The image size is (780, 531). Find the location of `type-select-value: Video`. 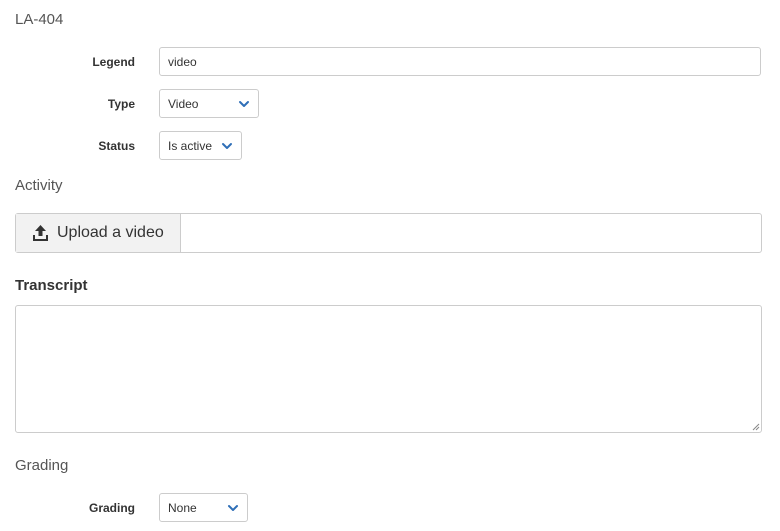

type-select-value: Video is located at coordinates (183, 103).